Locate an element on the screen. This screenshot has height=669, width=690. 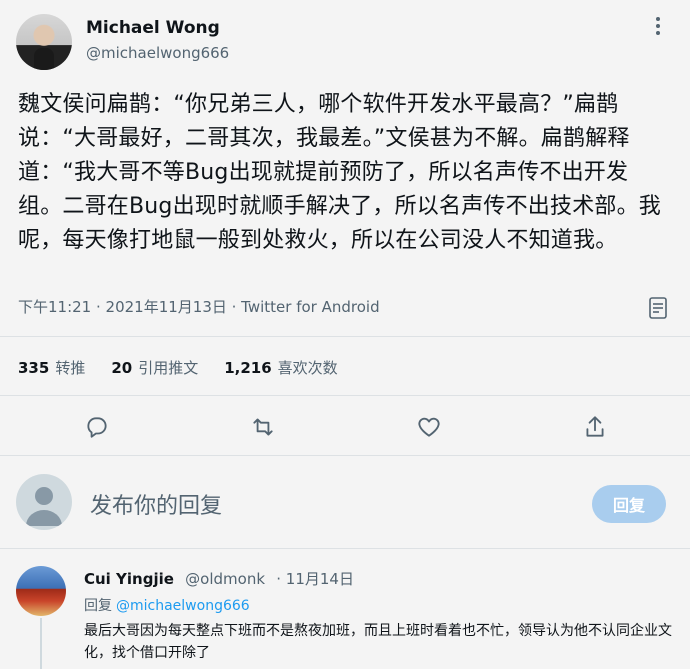
likes-label: 喜欢次数 is located at coordinates (307, 368).